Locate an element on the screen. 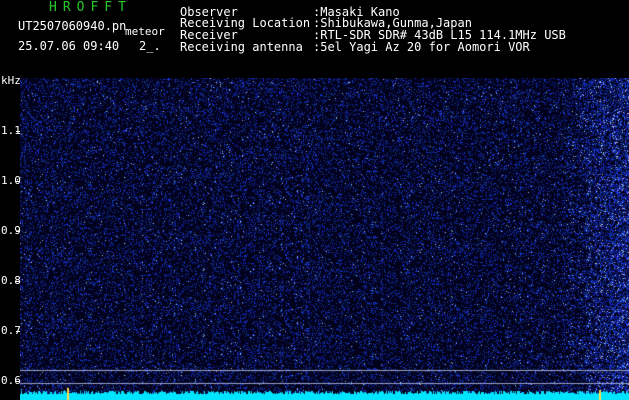 Image resolution: width=629 pixels, height=400 pixels. date-time: 25.07.06 09:40 is located at coordinates (69, 46).